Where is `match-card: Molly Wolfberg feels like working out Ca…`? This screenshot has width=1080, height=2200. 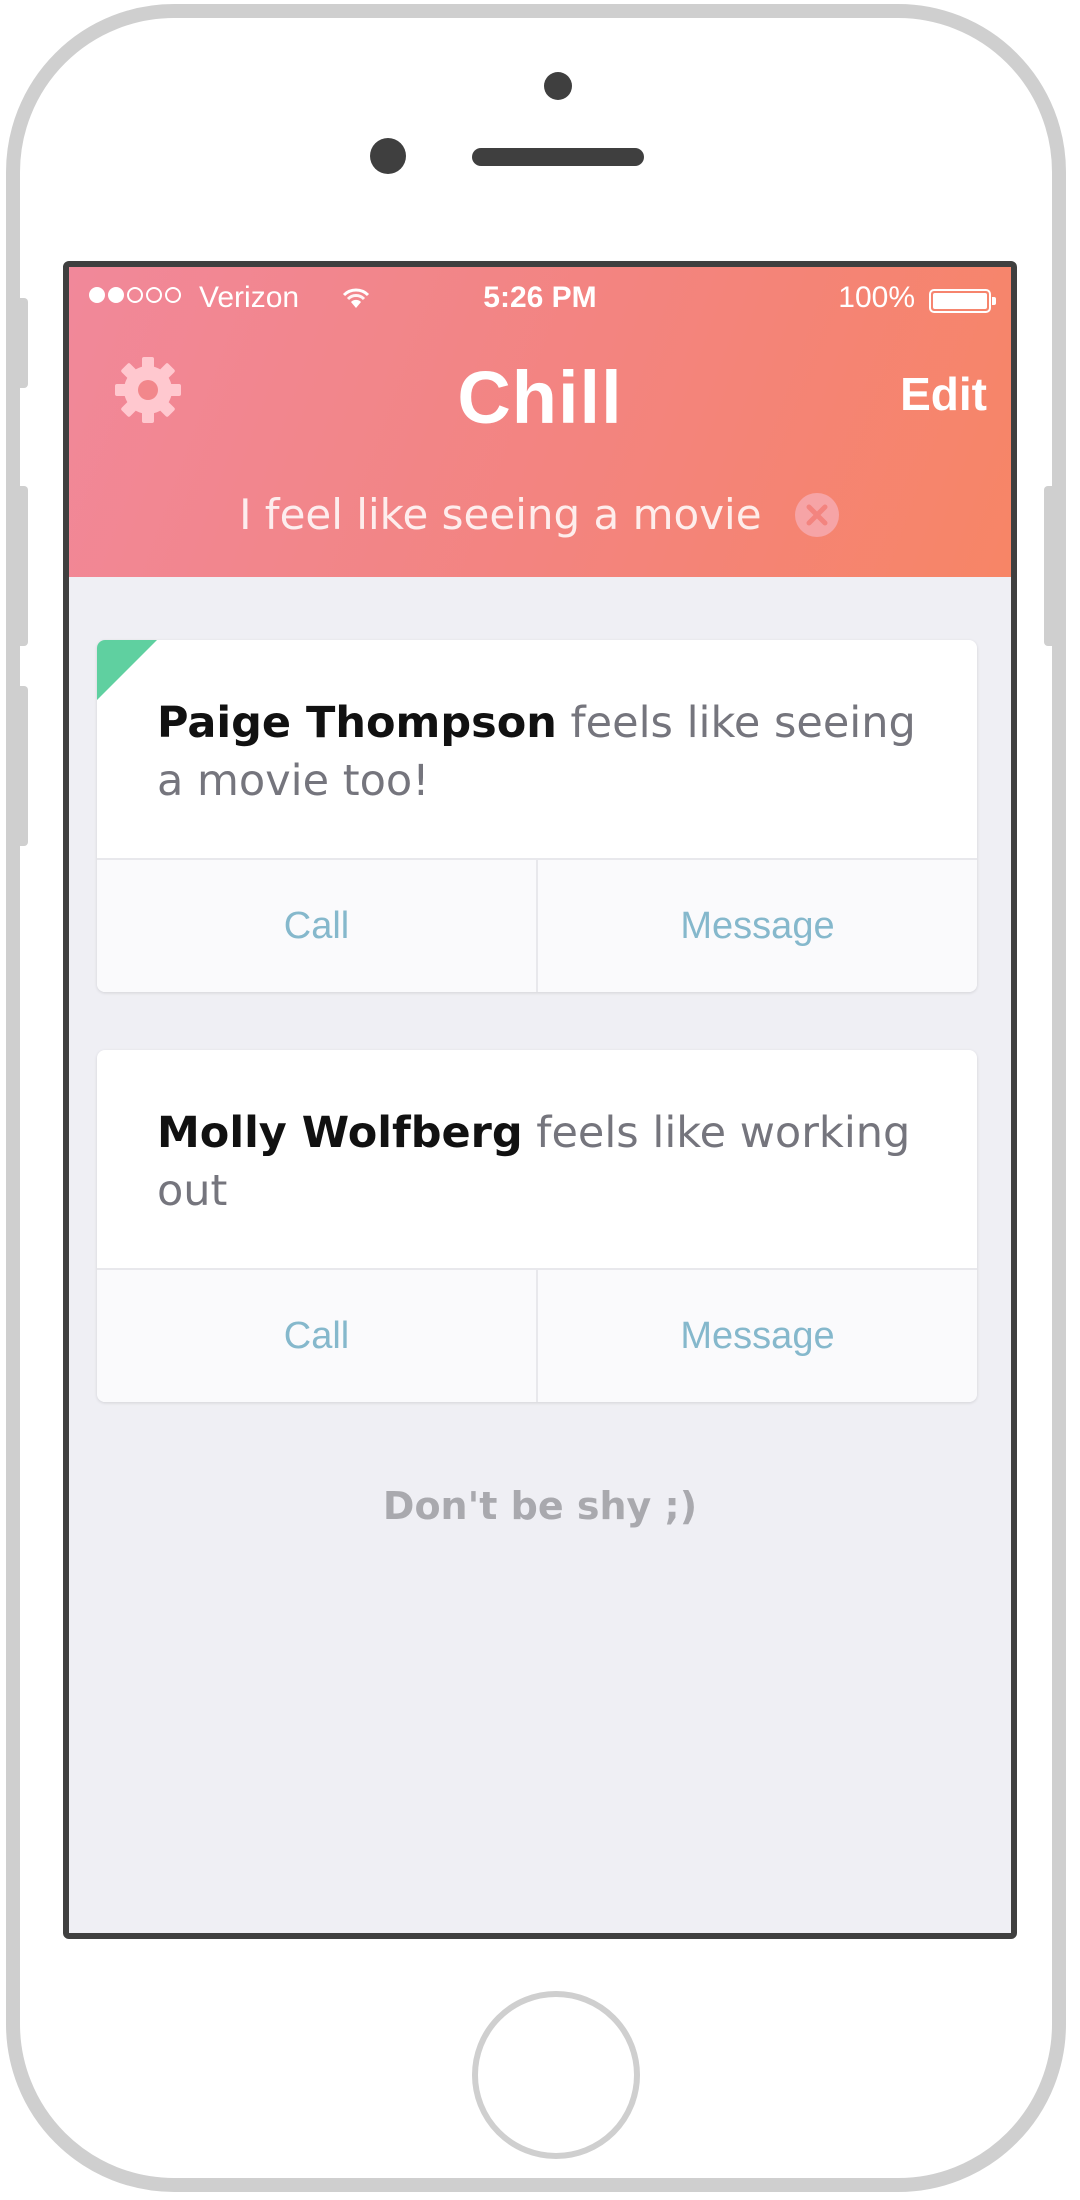 match-card: Molly Wolfberg feels like working out Ca… is located at coordinates (537, 1226).